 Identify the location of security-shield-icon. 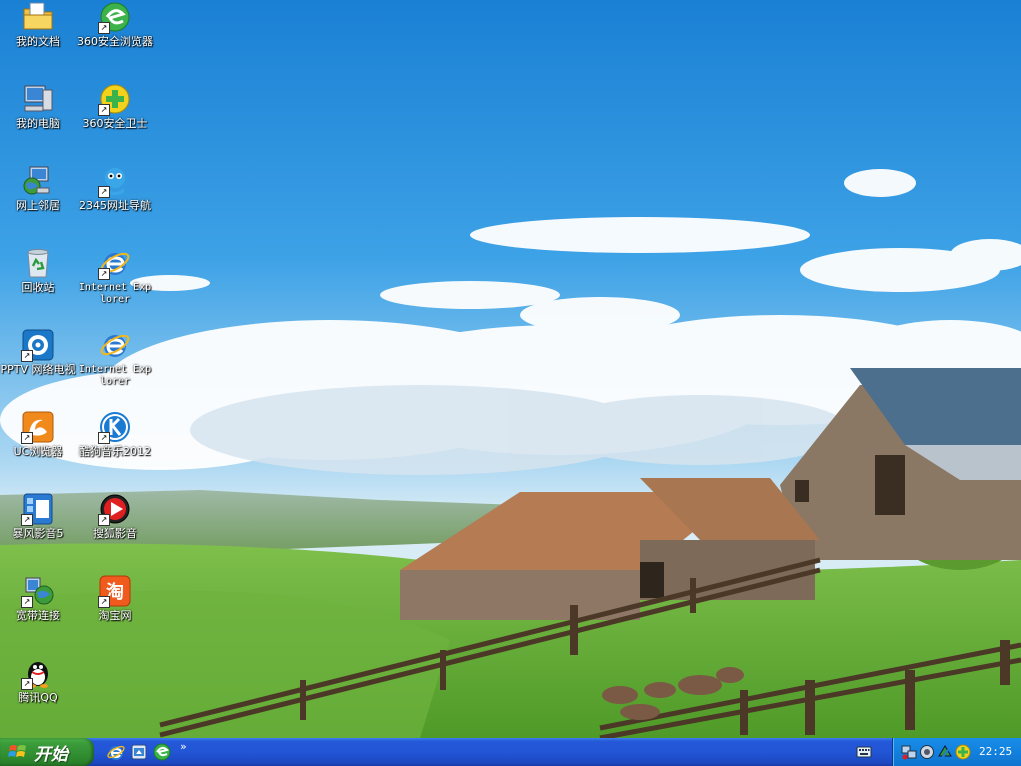
(945, 752).